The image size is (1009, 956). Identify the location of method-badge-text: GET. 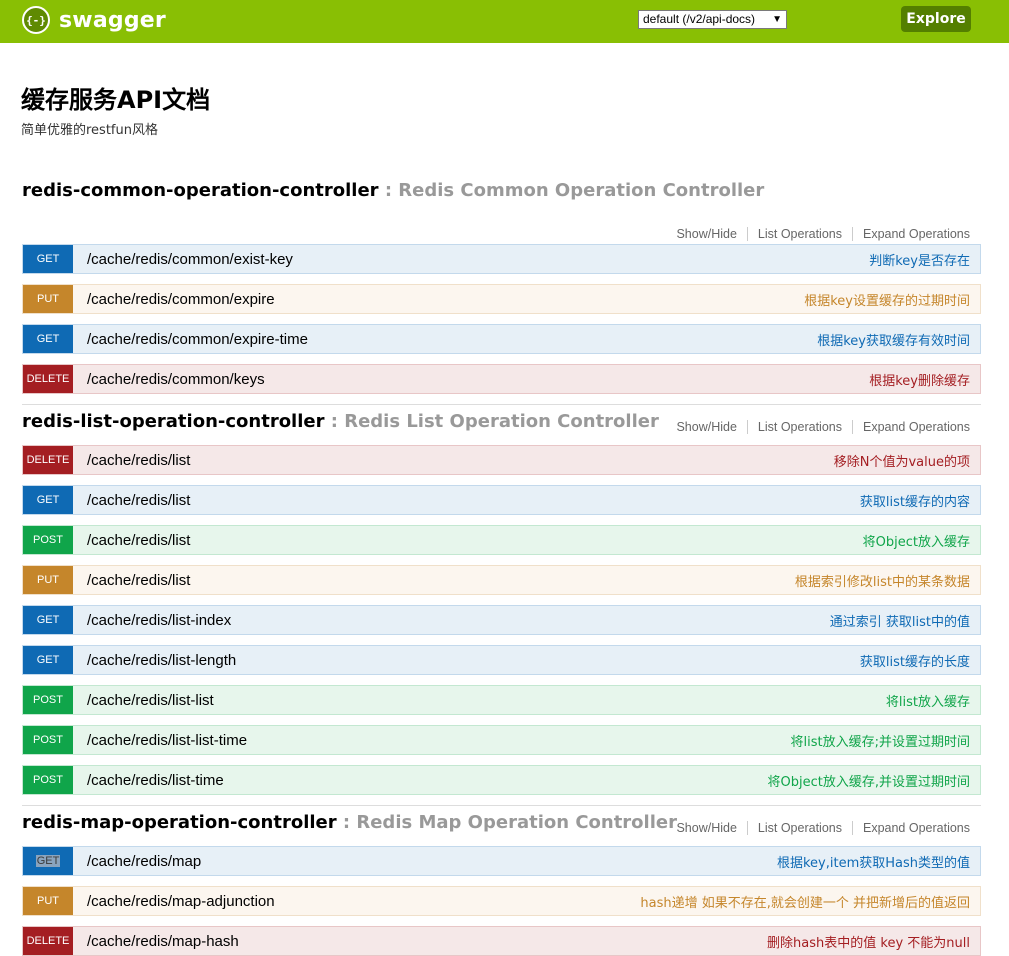
(48, 861).